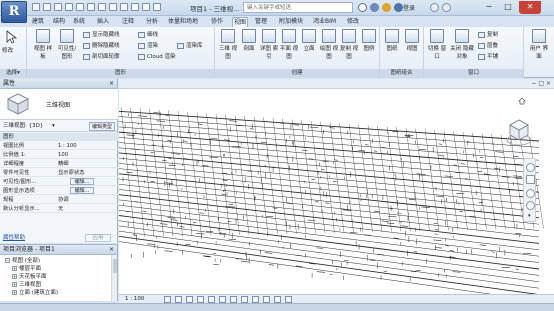  Describe the element at coordinates (329, 44) in the screenshot. I see `drafting-view-button: 绘图 视图` at that location.